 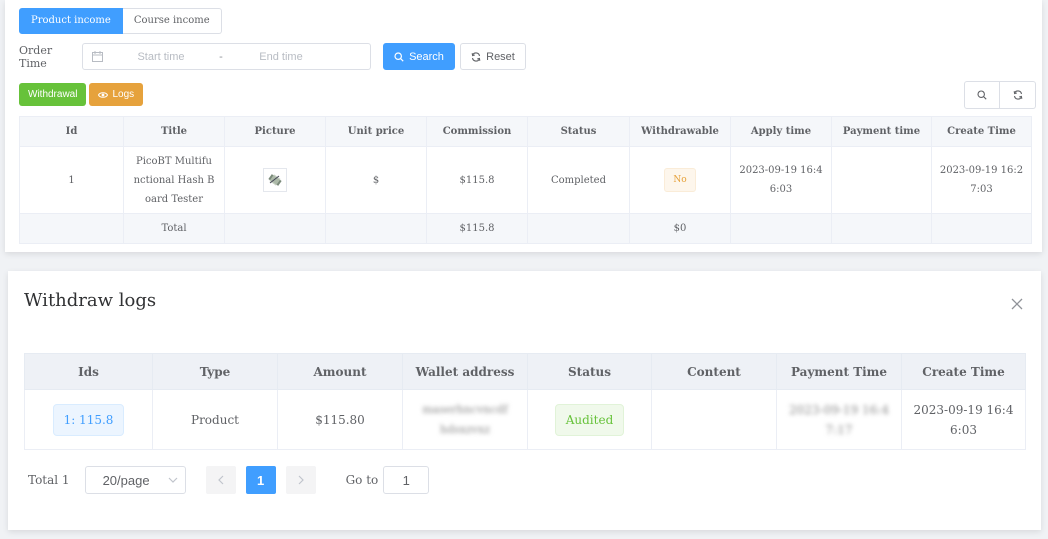 I want to click on column-header: Unit price, so click(x=376, y=131).